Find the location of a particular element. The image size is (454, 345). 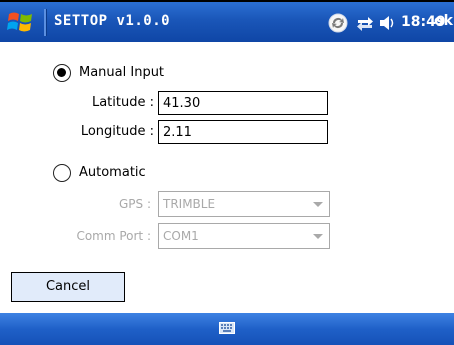

app-title: SETTOP v1.0.0 is located at coordinates (112, 21).